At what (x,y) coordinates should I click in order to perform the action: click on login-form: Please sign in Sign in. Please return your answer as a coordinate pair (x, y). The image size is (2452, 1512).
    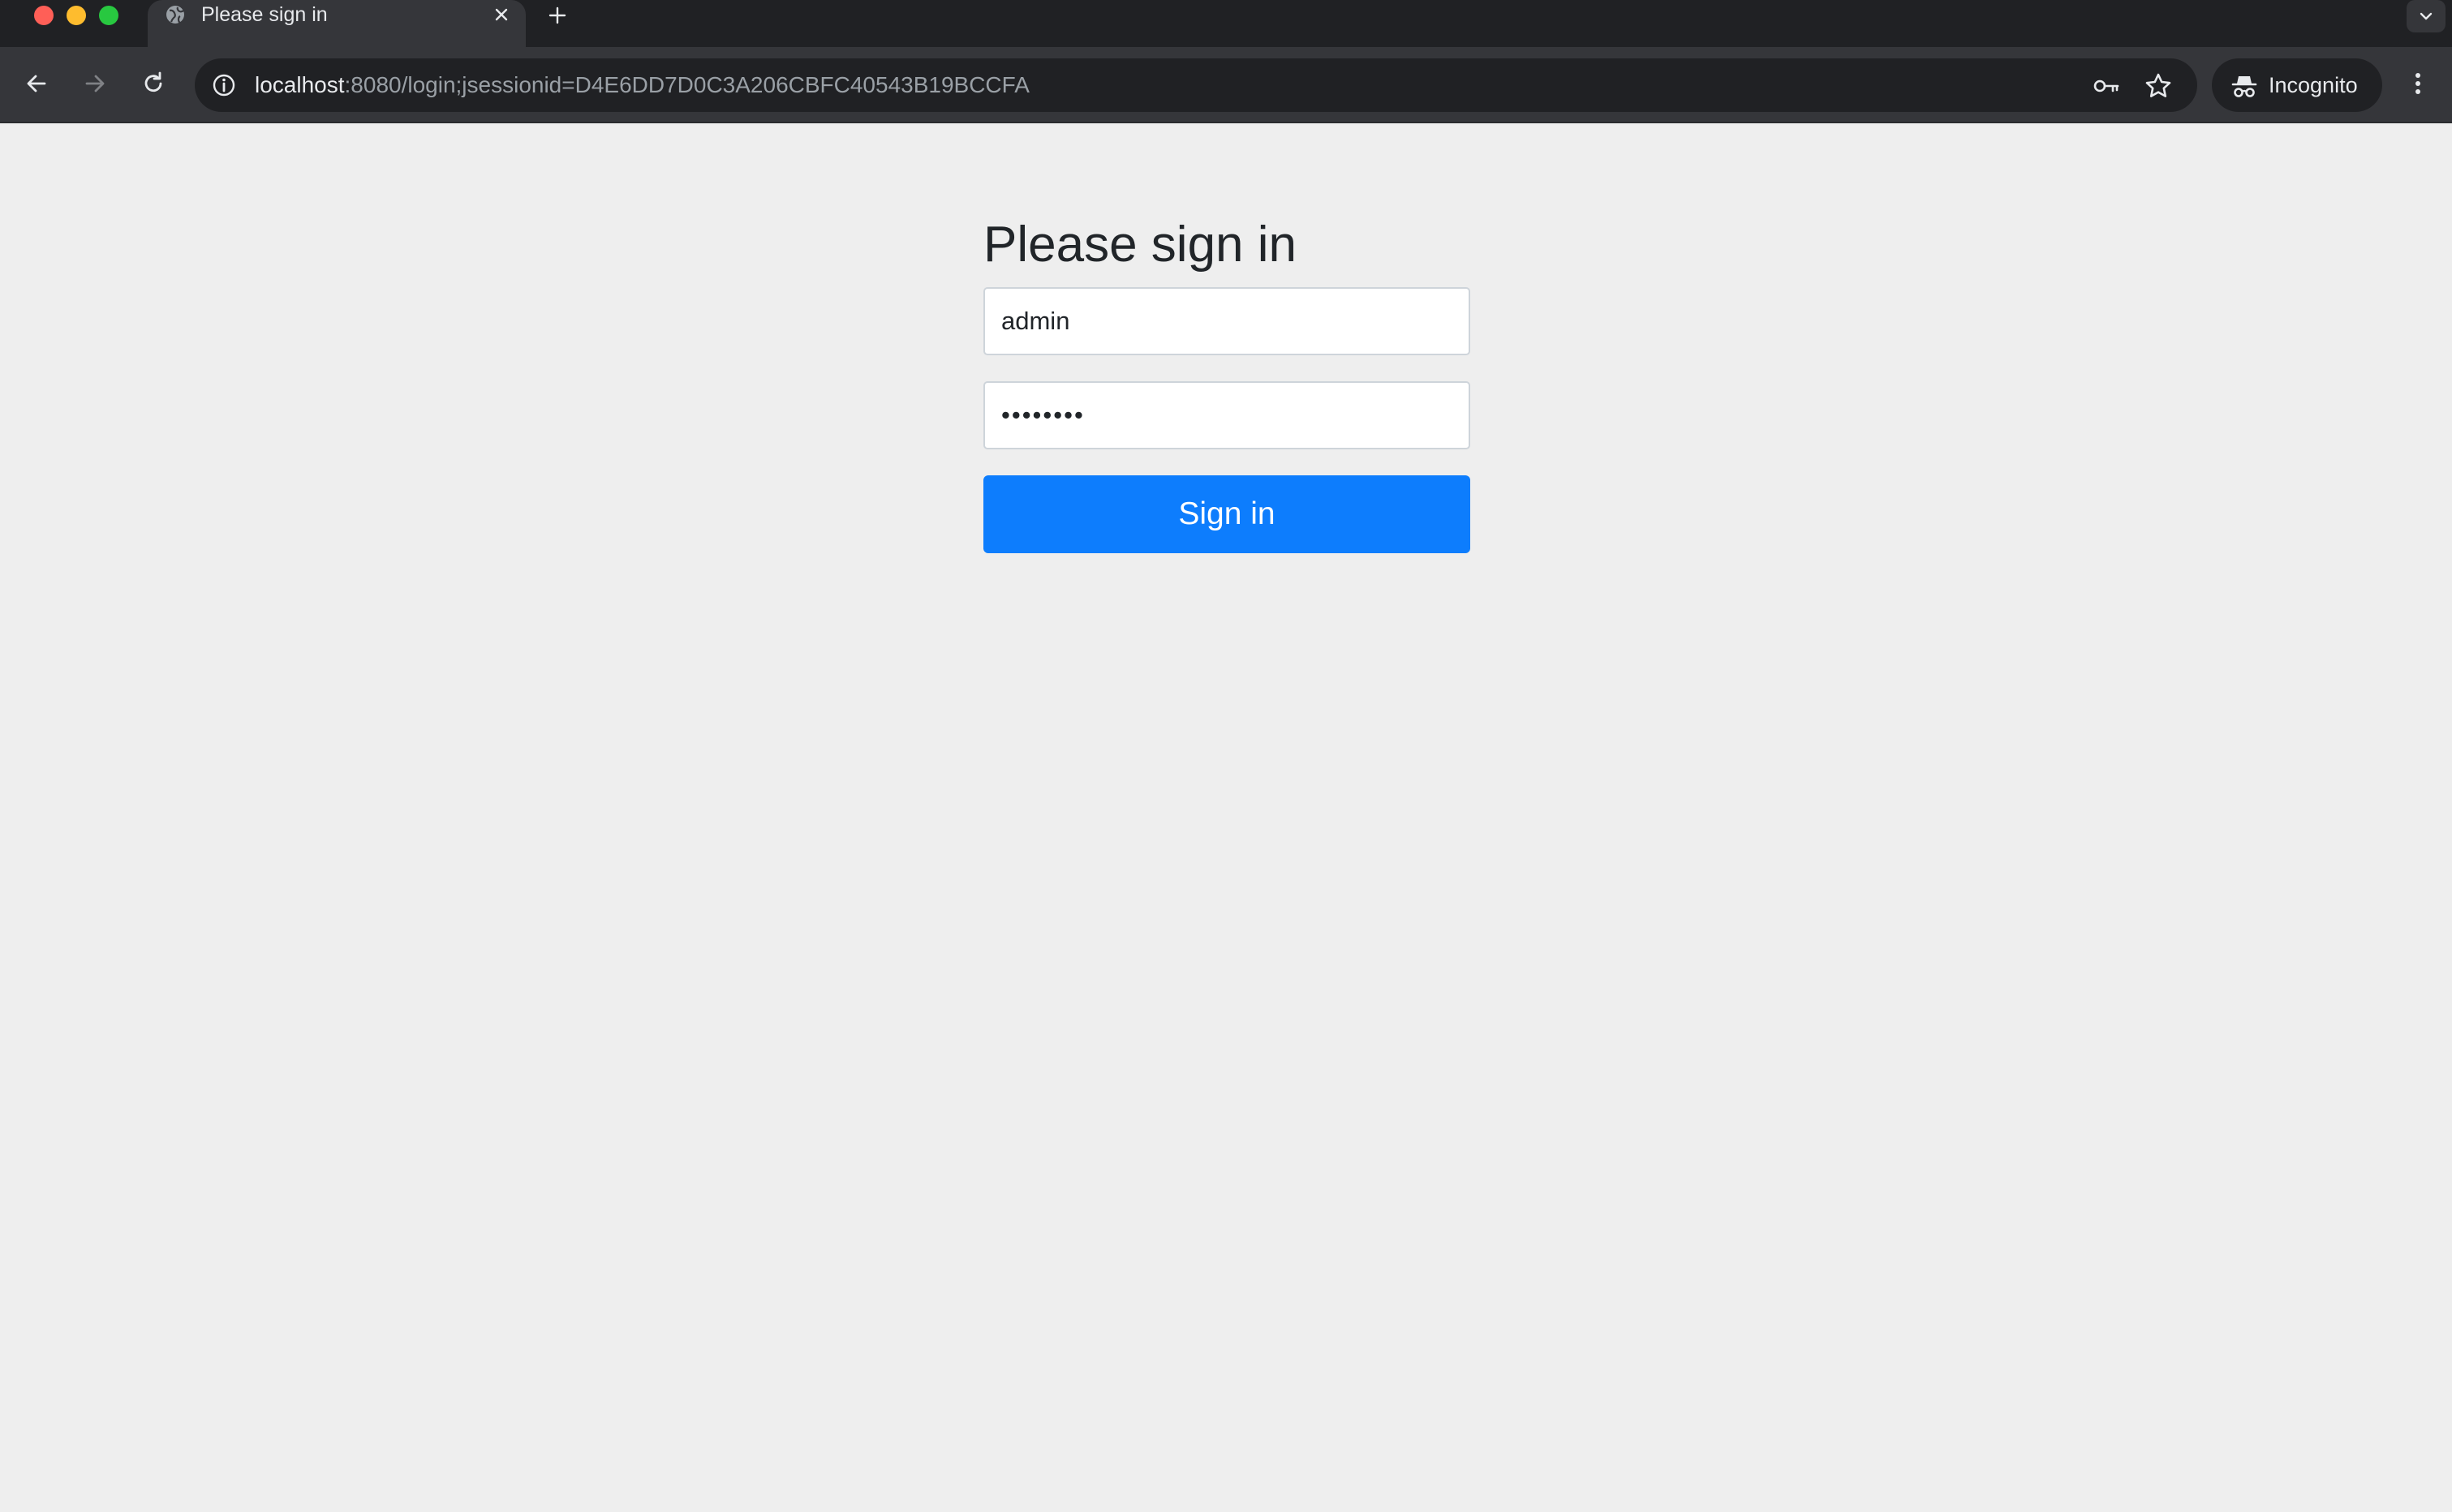
    Looking at the image, I should click on (1227, 378).